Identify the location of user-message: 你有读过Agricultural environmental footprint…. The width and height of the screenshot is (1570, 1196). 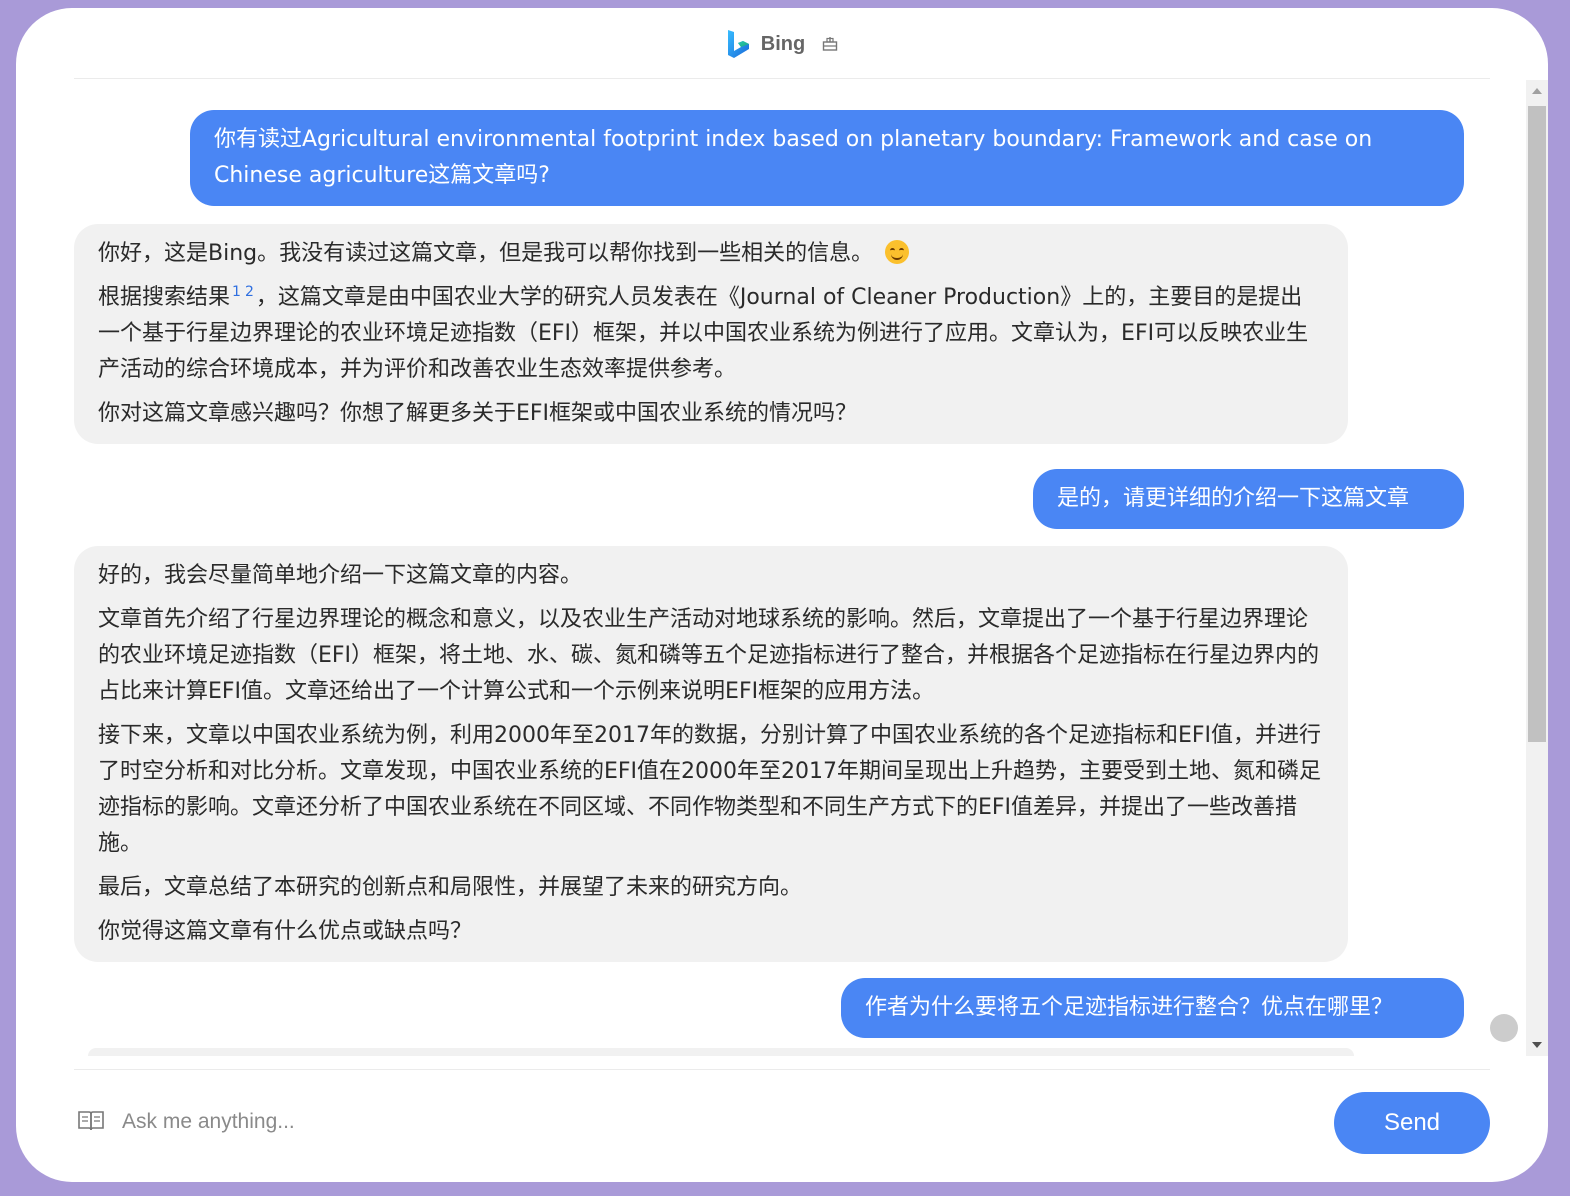
(827, 158).